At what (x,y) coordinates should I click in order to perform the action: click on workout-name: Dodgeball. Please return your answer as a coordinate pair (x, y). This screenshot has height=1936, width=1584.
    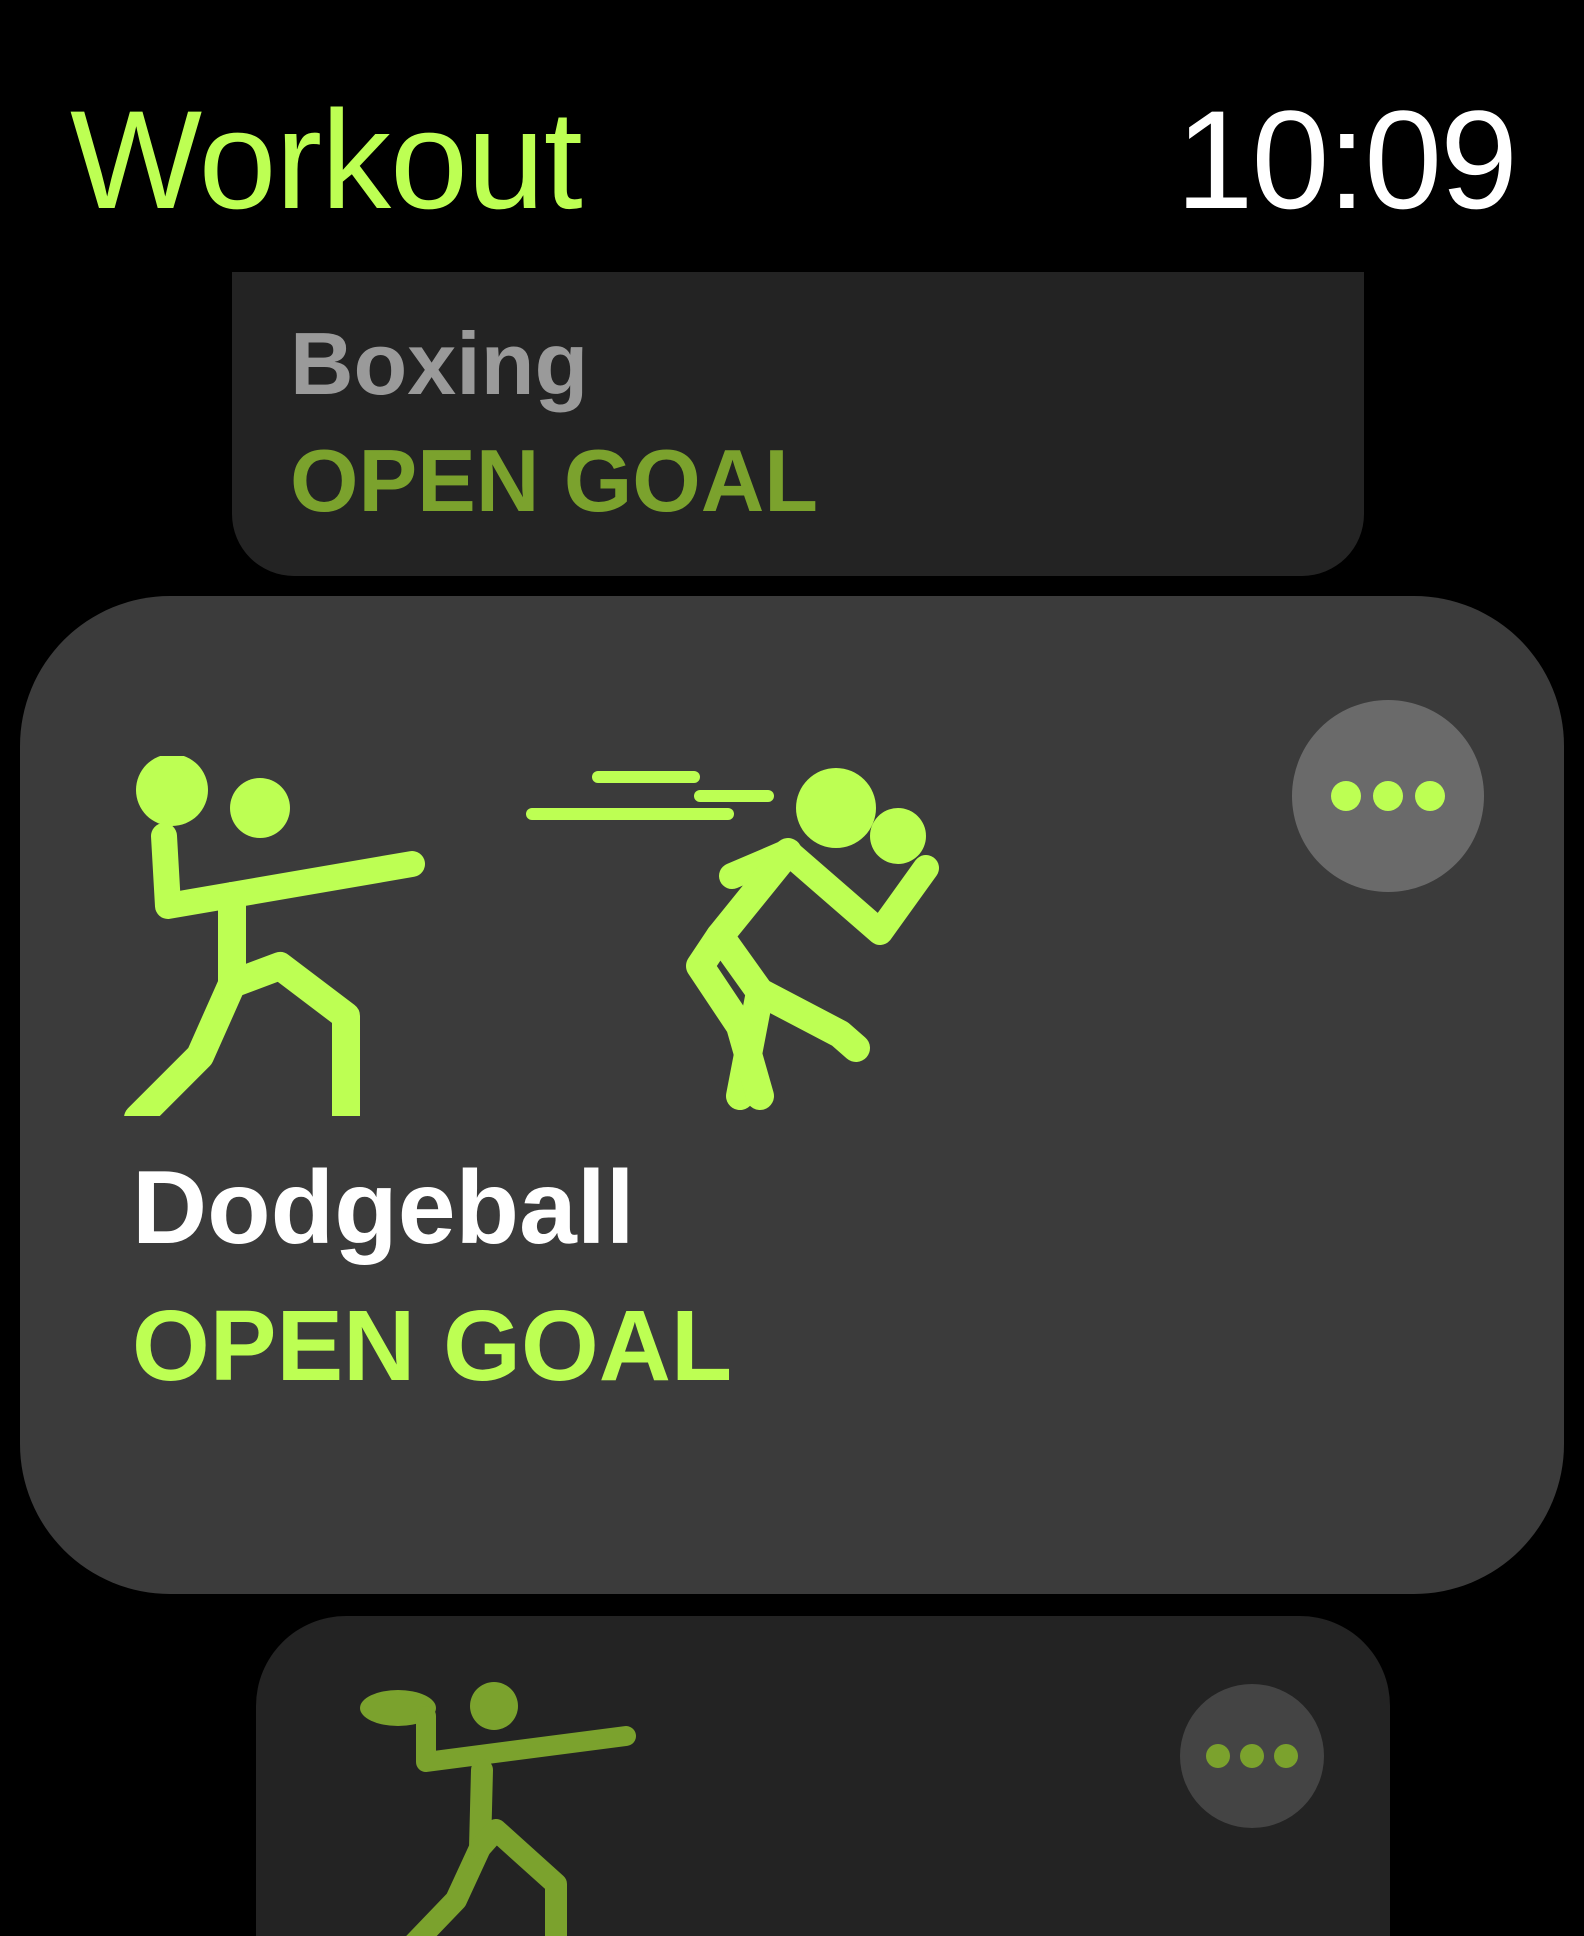
    Looking at the image, I should click on (383, 1208).